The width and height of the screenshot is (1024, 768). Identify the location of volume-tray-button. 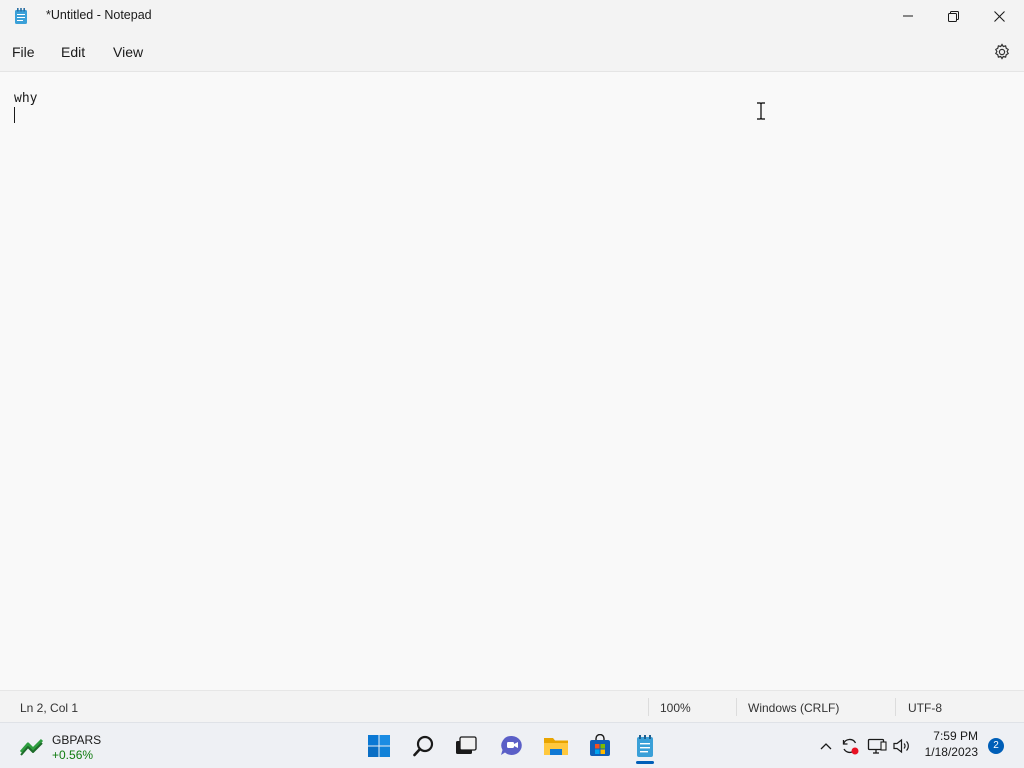
(902, 746).